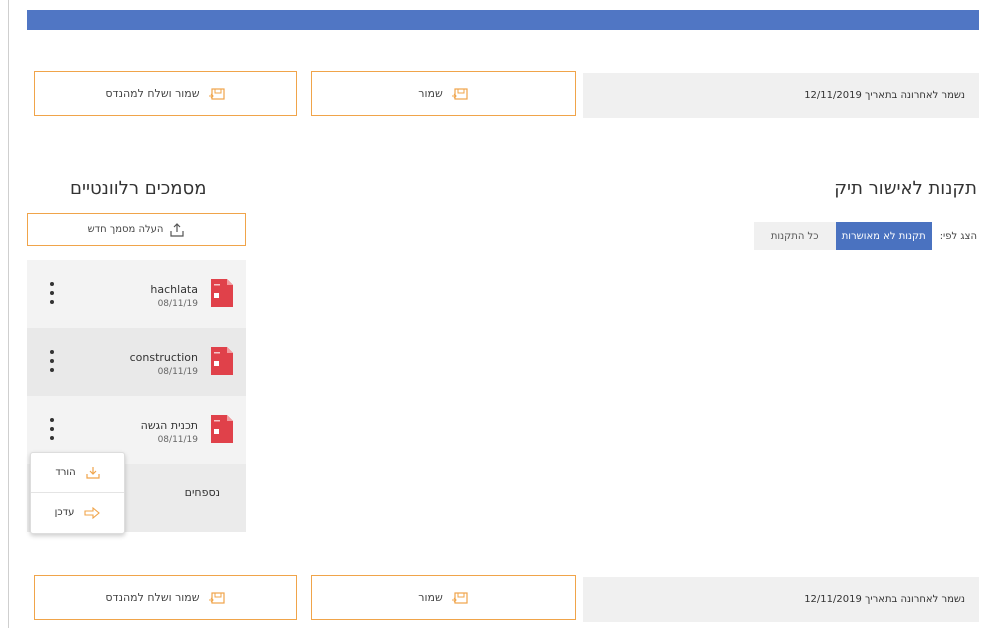  What do you see at coordinates (958, 236) in the screenshot?
I see `filter-label: הצג לפי:` at bounding box center [958, 236].